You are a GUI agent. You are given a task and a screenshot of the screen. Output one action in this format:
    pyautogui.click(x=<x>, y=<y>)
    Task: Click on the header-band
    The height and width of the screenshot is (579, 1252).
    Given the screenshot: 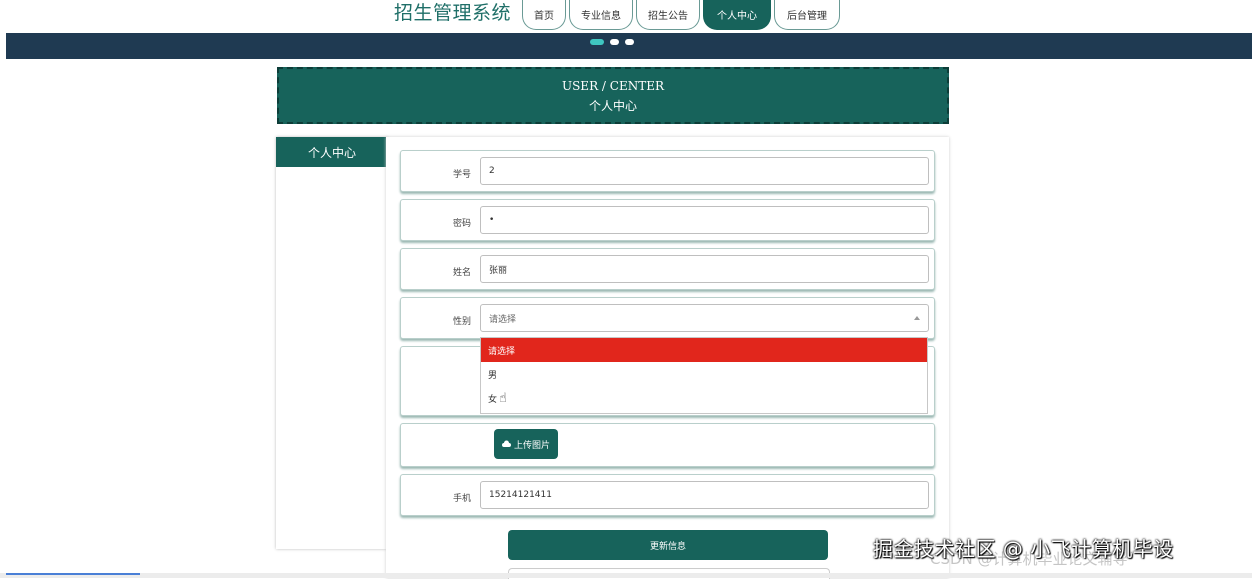 What is the action you would take?
    pyautogui.click(x=629, y=46)
    